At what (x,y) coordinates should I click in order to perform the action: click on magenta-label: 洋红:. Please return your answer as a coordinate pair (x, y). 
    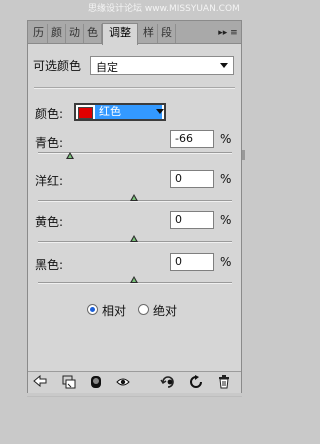
    Looking at the image, I should click on (49, 181).